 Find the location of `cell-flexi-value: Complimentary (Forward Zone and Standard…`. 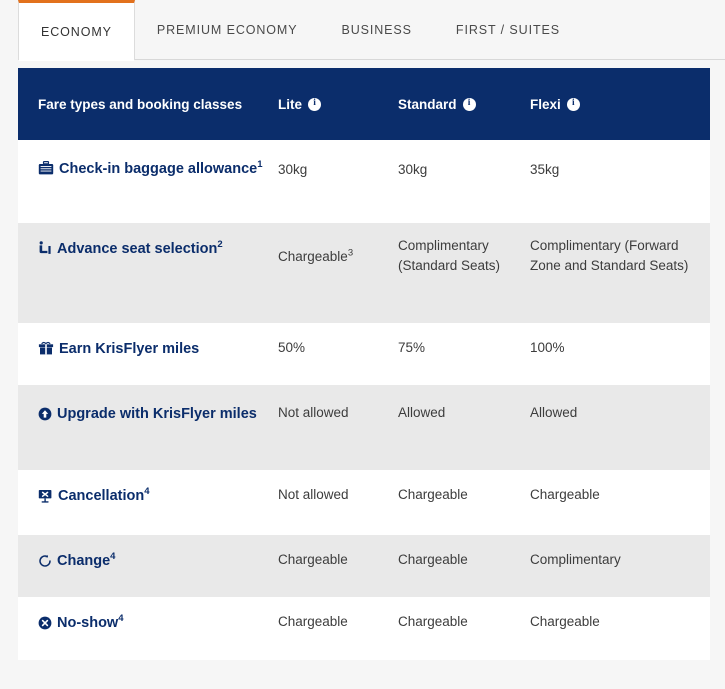

cell-flexi-value: Complimentary (Forward Zone and Standard… is located at coordinates (609, 255).